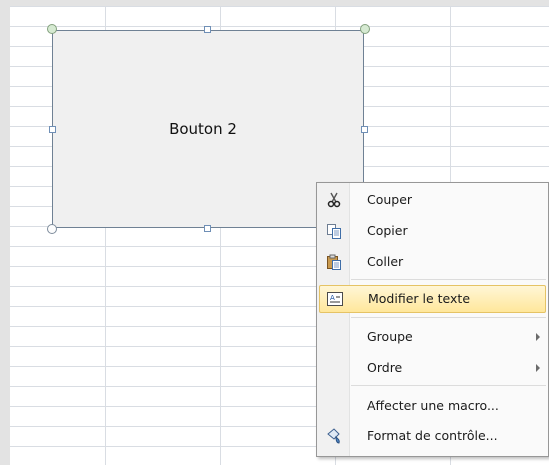 Image resolution: width=549 pixels, height=465 pixels. What do you see at coordinates (52, 229) in the screenshot?
I see `resize-handle-bottom-left` at bounding box center [52, 229].